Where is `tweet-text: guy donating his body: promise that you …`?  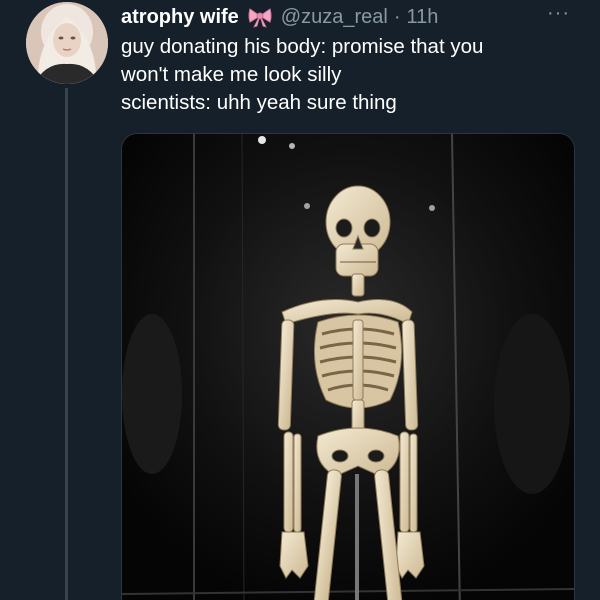
tweet-text: guy donating his body: promise that you … is located at coordinates (346, 75).